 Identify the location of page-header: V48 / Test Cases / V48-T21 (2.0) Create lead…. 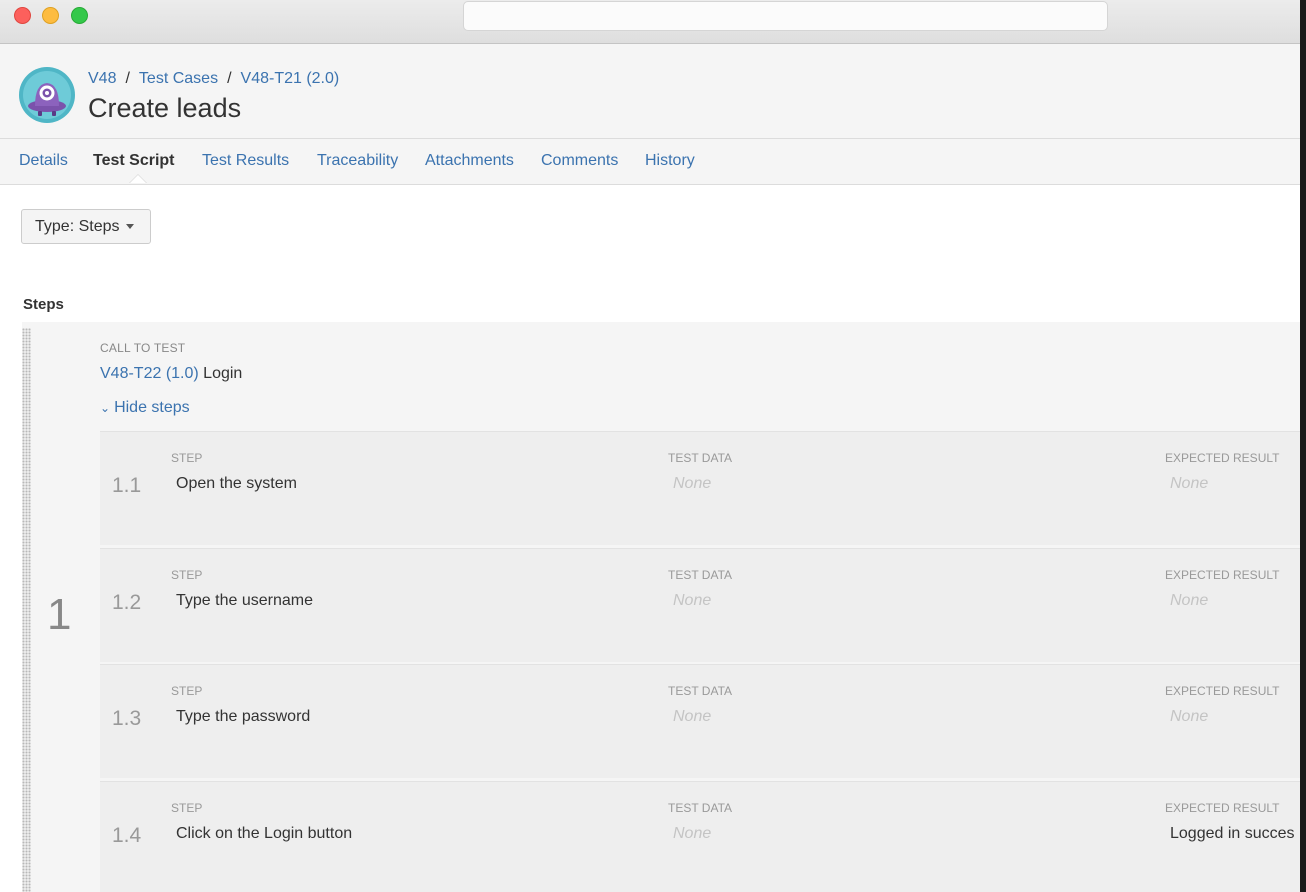
(650, 91).